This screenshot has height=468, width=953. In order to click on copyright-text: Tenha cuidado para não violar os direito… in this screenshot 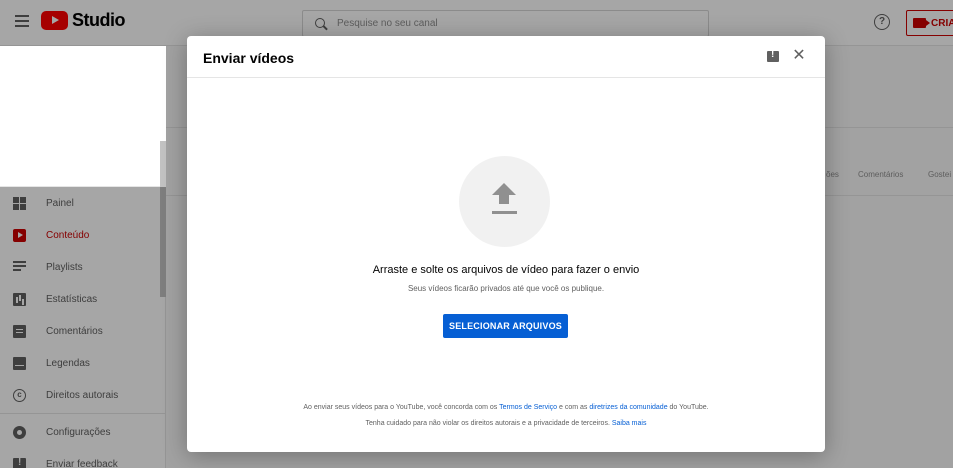, I will do `click(488, 423)`.